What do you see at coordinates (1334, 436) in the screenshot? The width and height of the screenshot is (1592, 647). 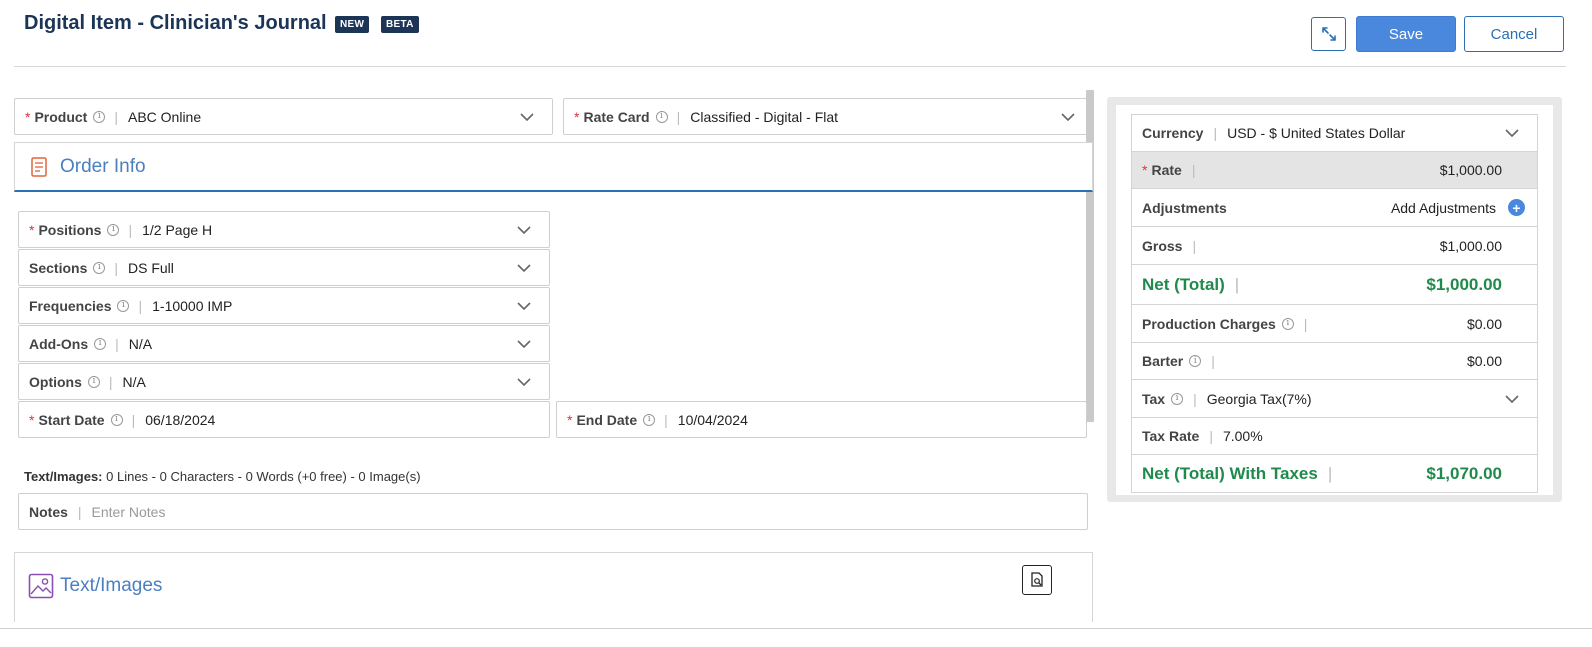 I see `tax-rate-row: Tax Rate | 7.00%` at bounding box center [1334, 436].